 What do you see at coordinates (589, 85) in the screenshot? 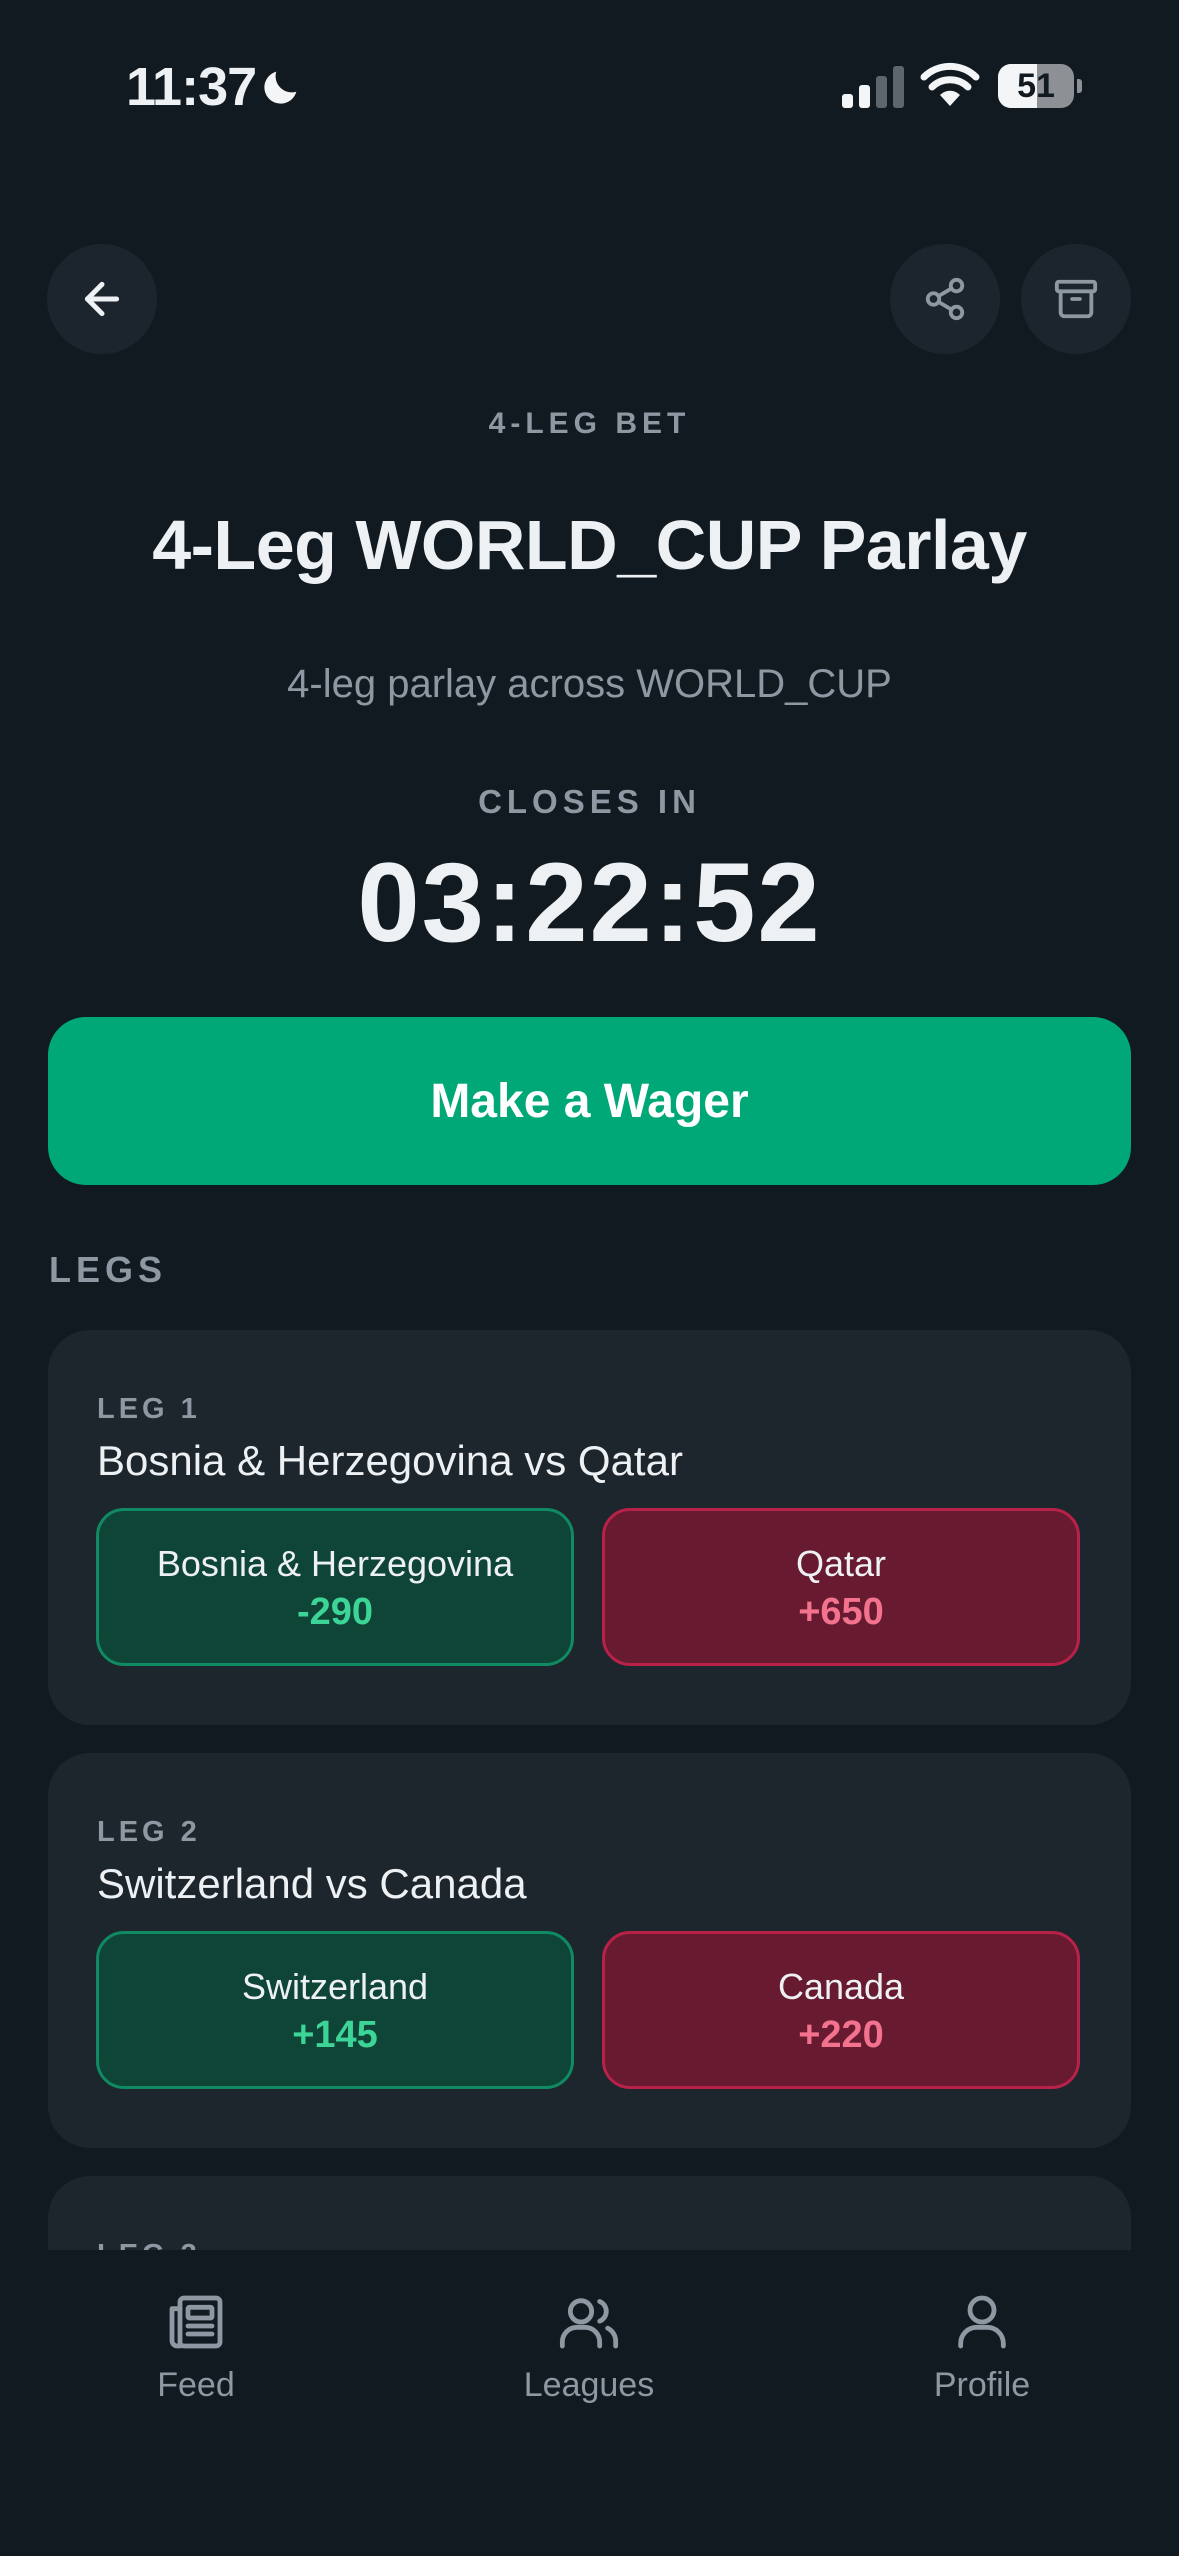
I see `status-bar: 11:37 51` at bounding box center [589, 85].